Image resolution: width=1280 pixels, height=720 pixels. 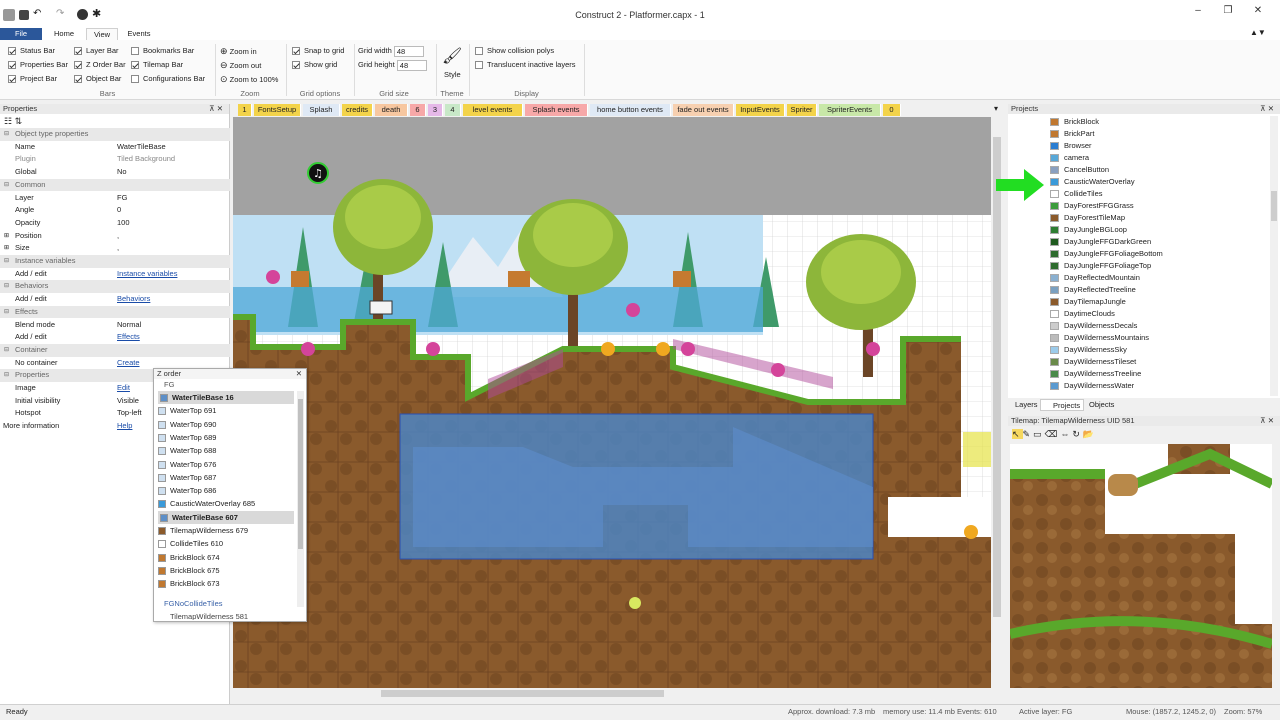 What do you see at coordinates (525, 65) in the screenshot?
I see `translucent-inactive-layers-checkbox: Translucent inactive layers` at bounding box center [525, 65].